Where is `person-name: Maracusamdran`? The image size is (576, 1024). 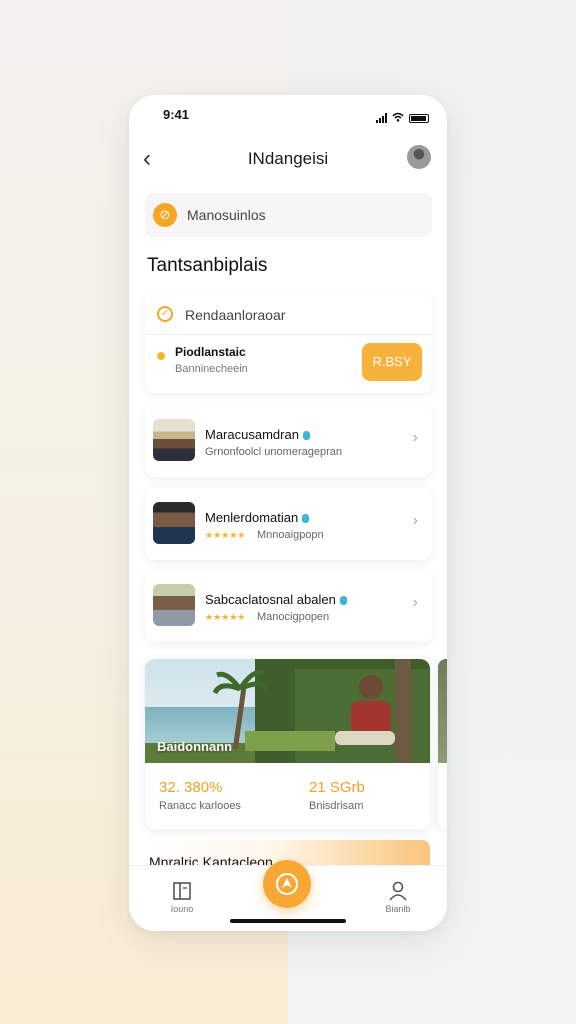
person-name: Maracusamdran is located at coordinates (257, 434).